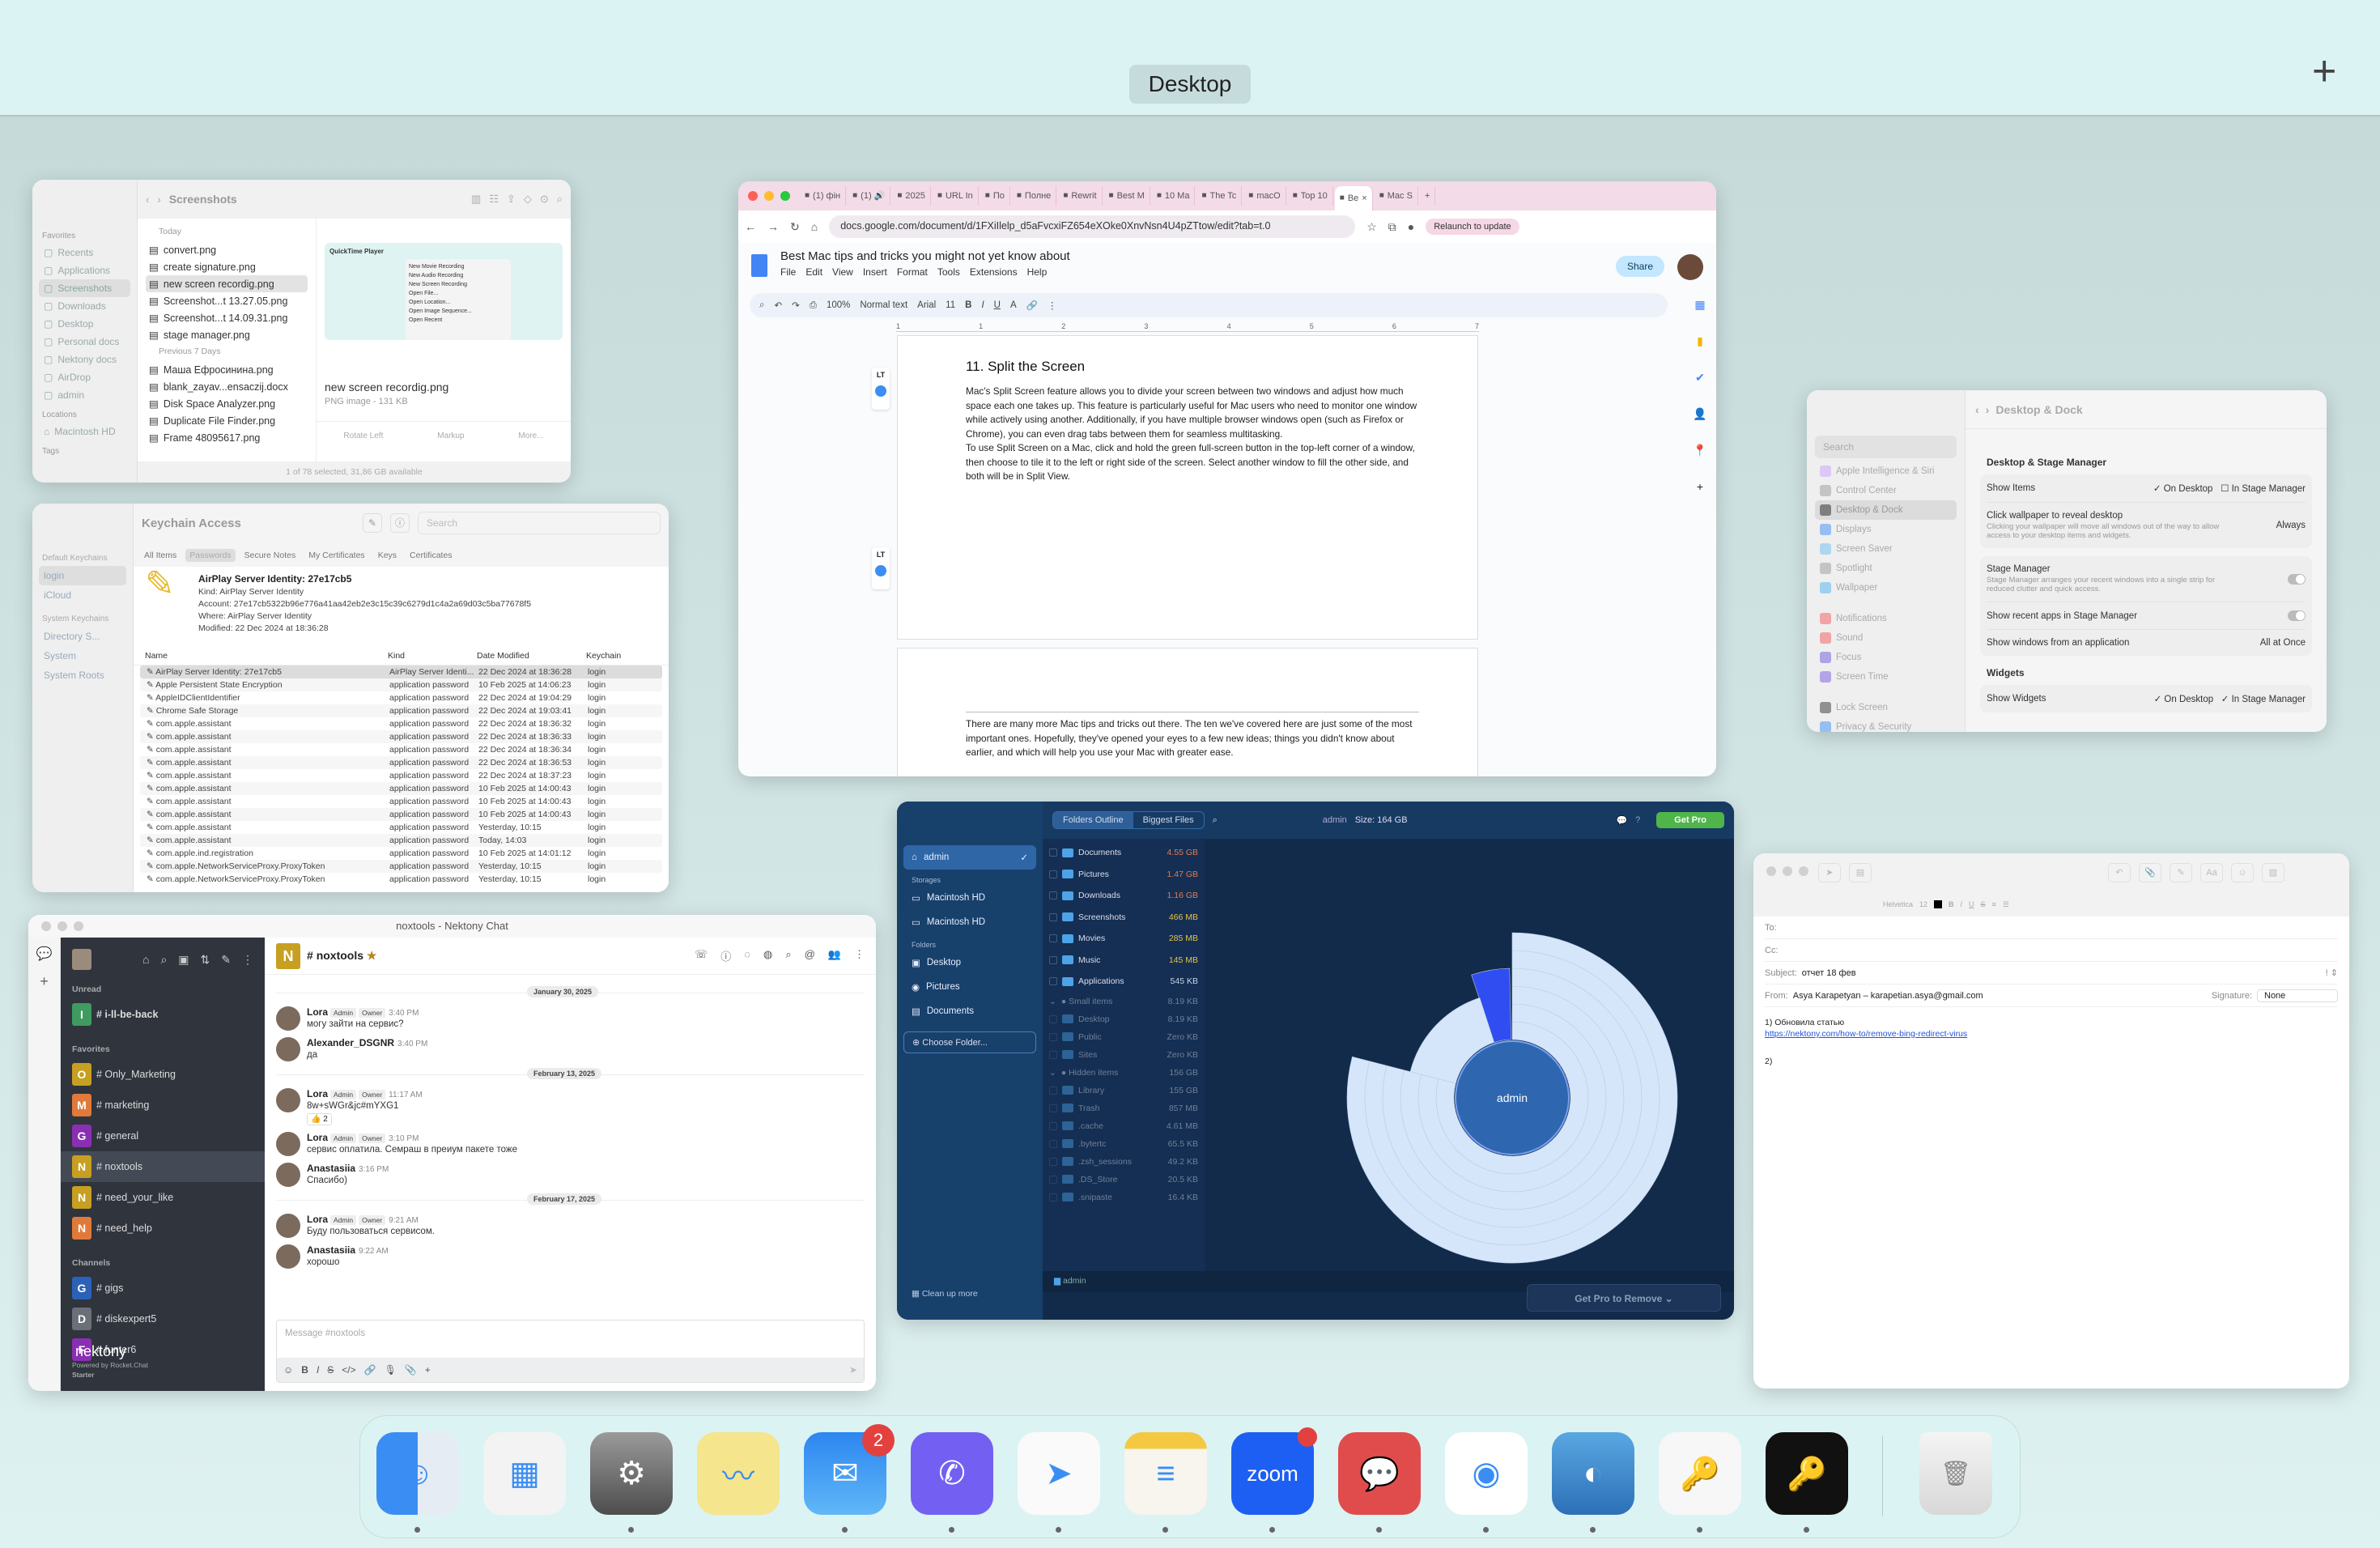 The width and height of the screenshot is (2380, 1548). What do you see at coordinates (227, 300) in the screenshot?
I see `file-row: ▤ Screenshot...t 13.27.05.png` at bounding box center [227, 300].